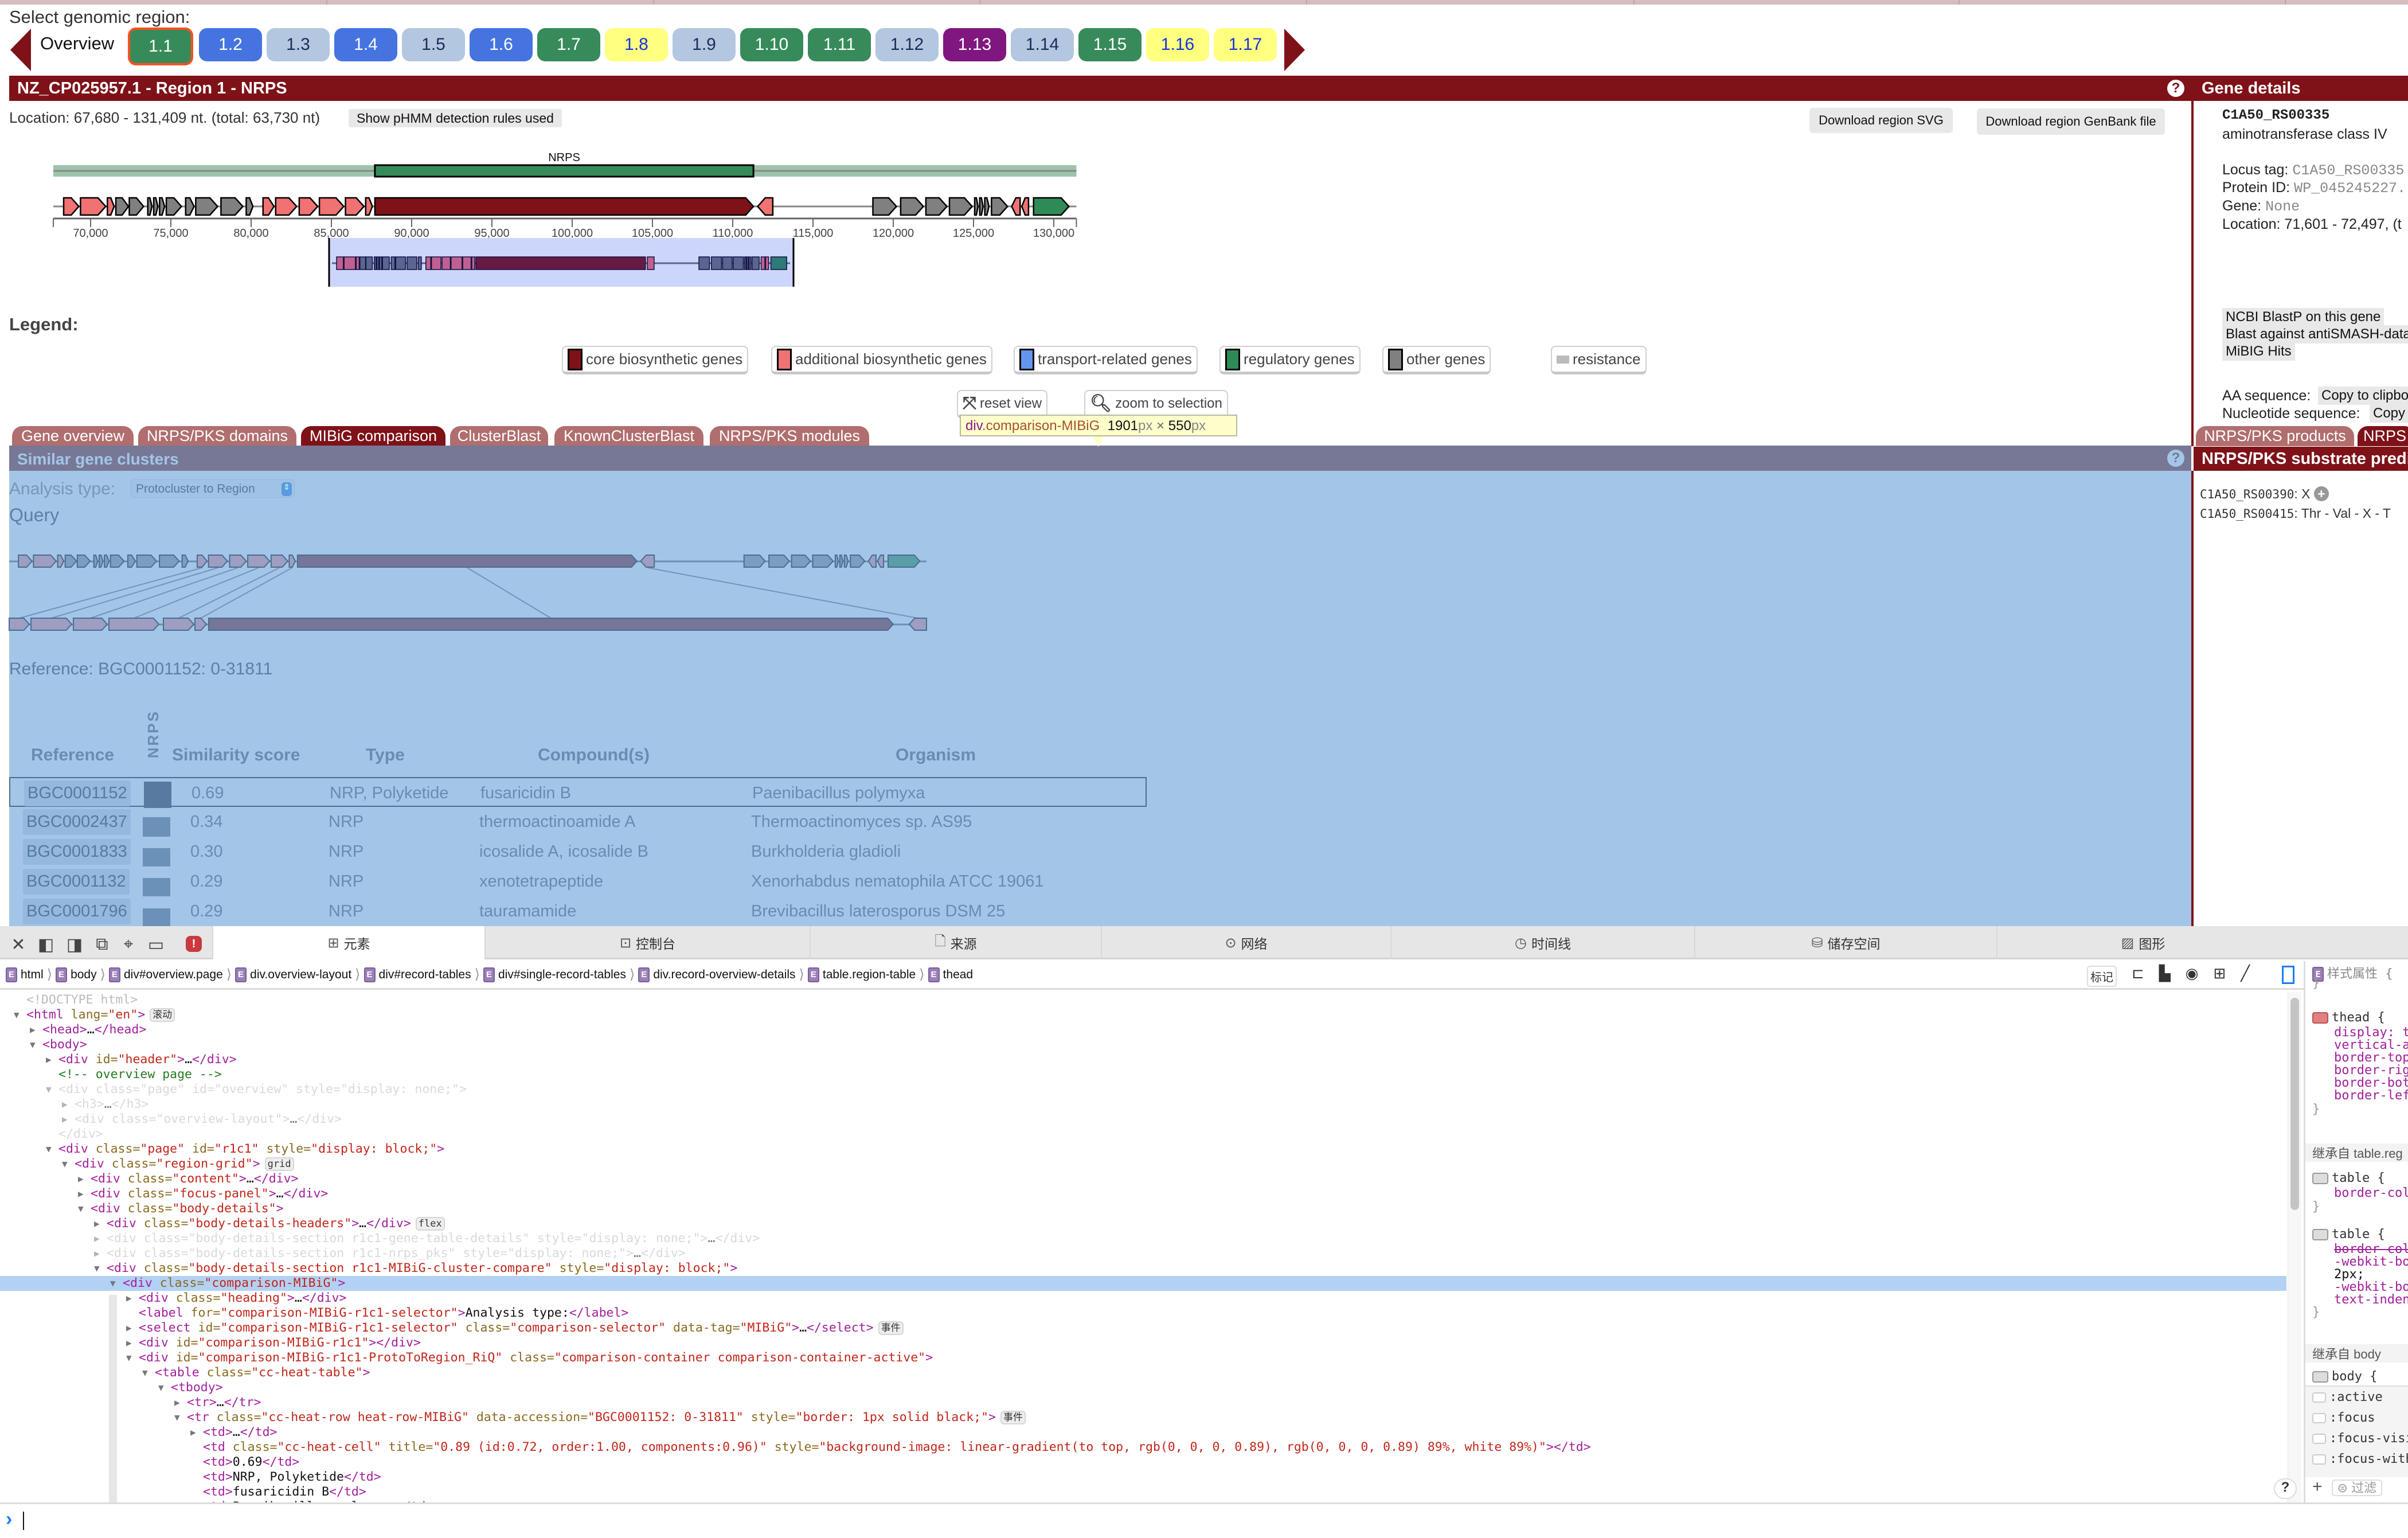 The image size is (2408, 1538). I want to click on console-input, so click(24, 1521).